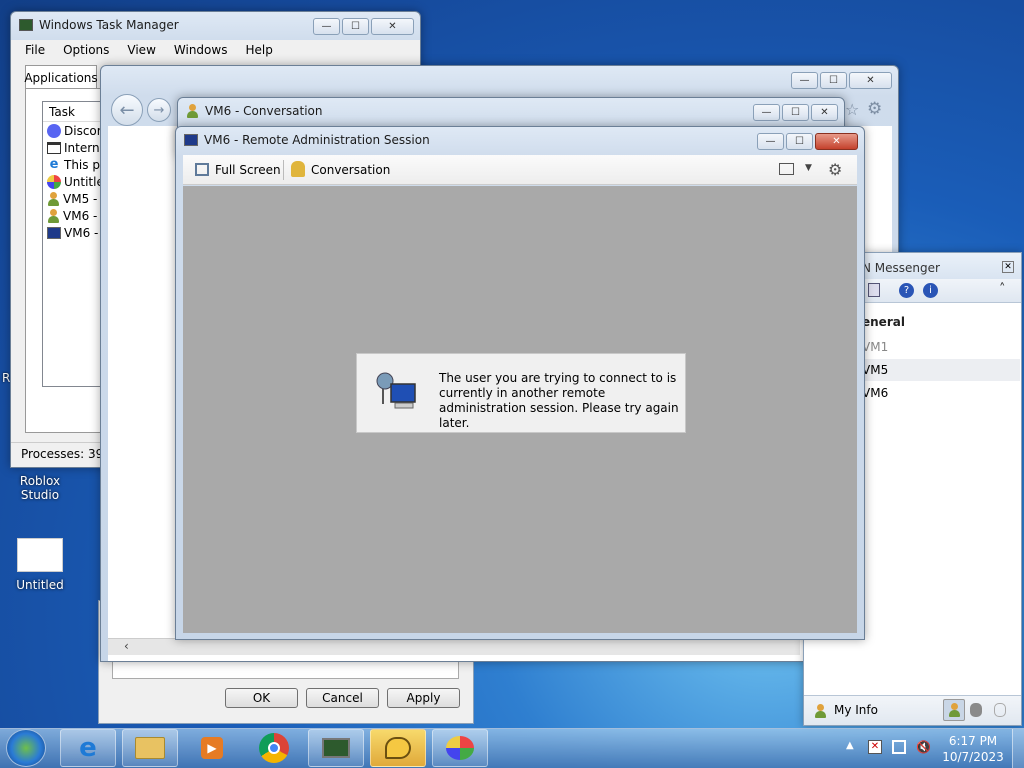  What do you see at coordinates (954, 710) in the screenshot?
I see `status-online-icon` at bounding box center [954, 710].